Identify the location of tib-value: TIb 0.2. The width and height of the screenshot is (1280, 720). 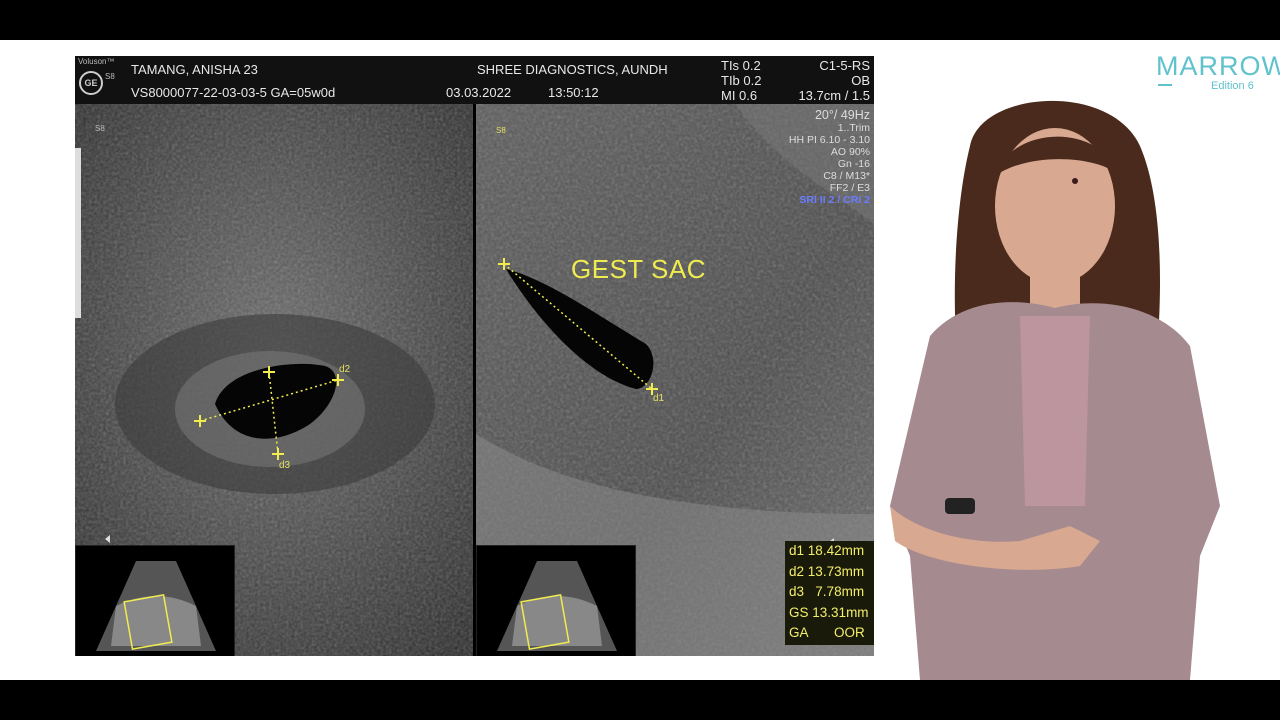
(741, 80).